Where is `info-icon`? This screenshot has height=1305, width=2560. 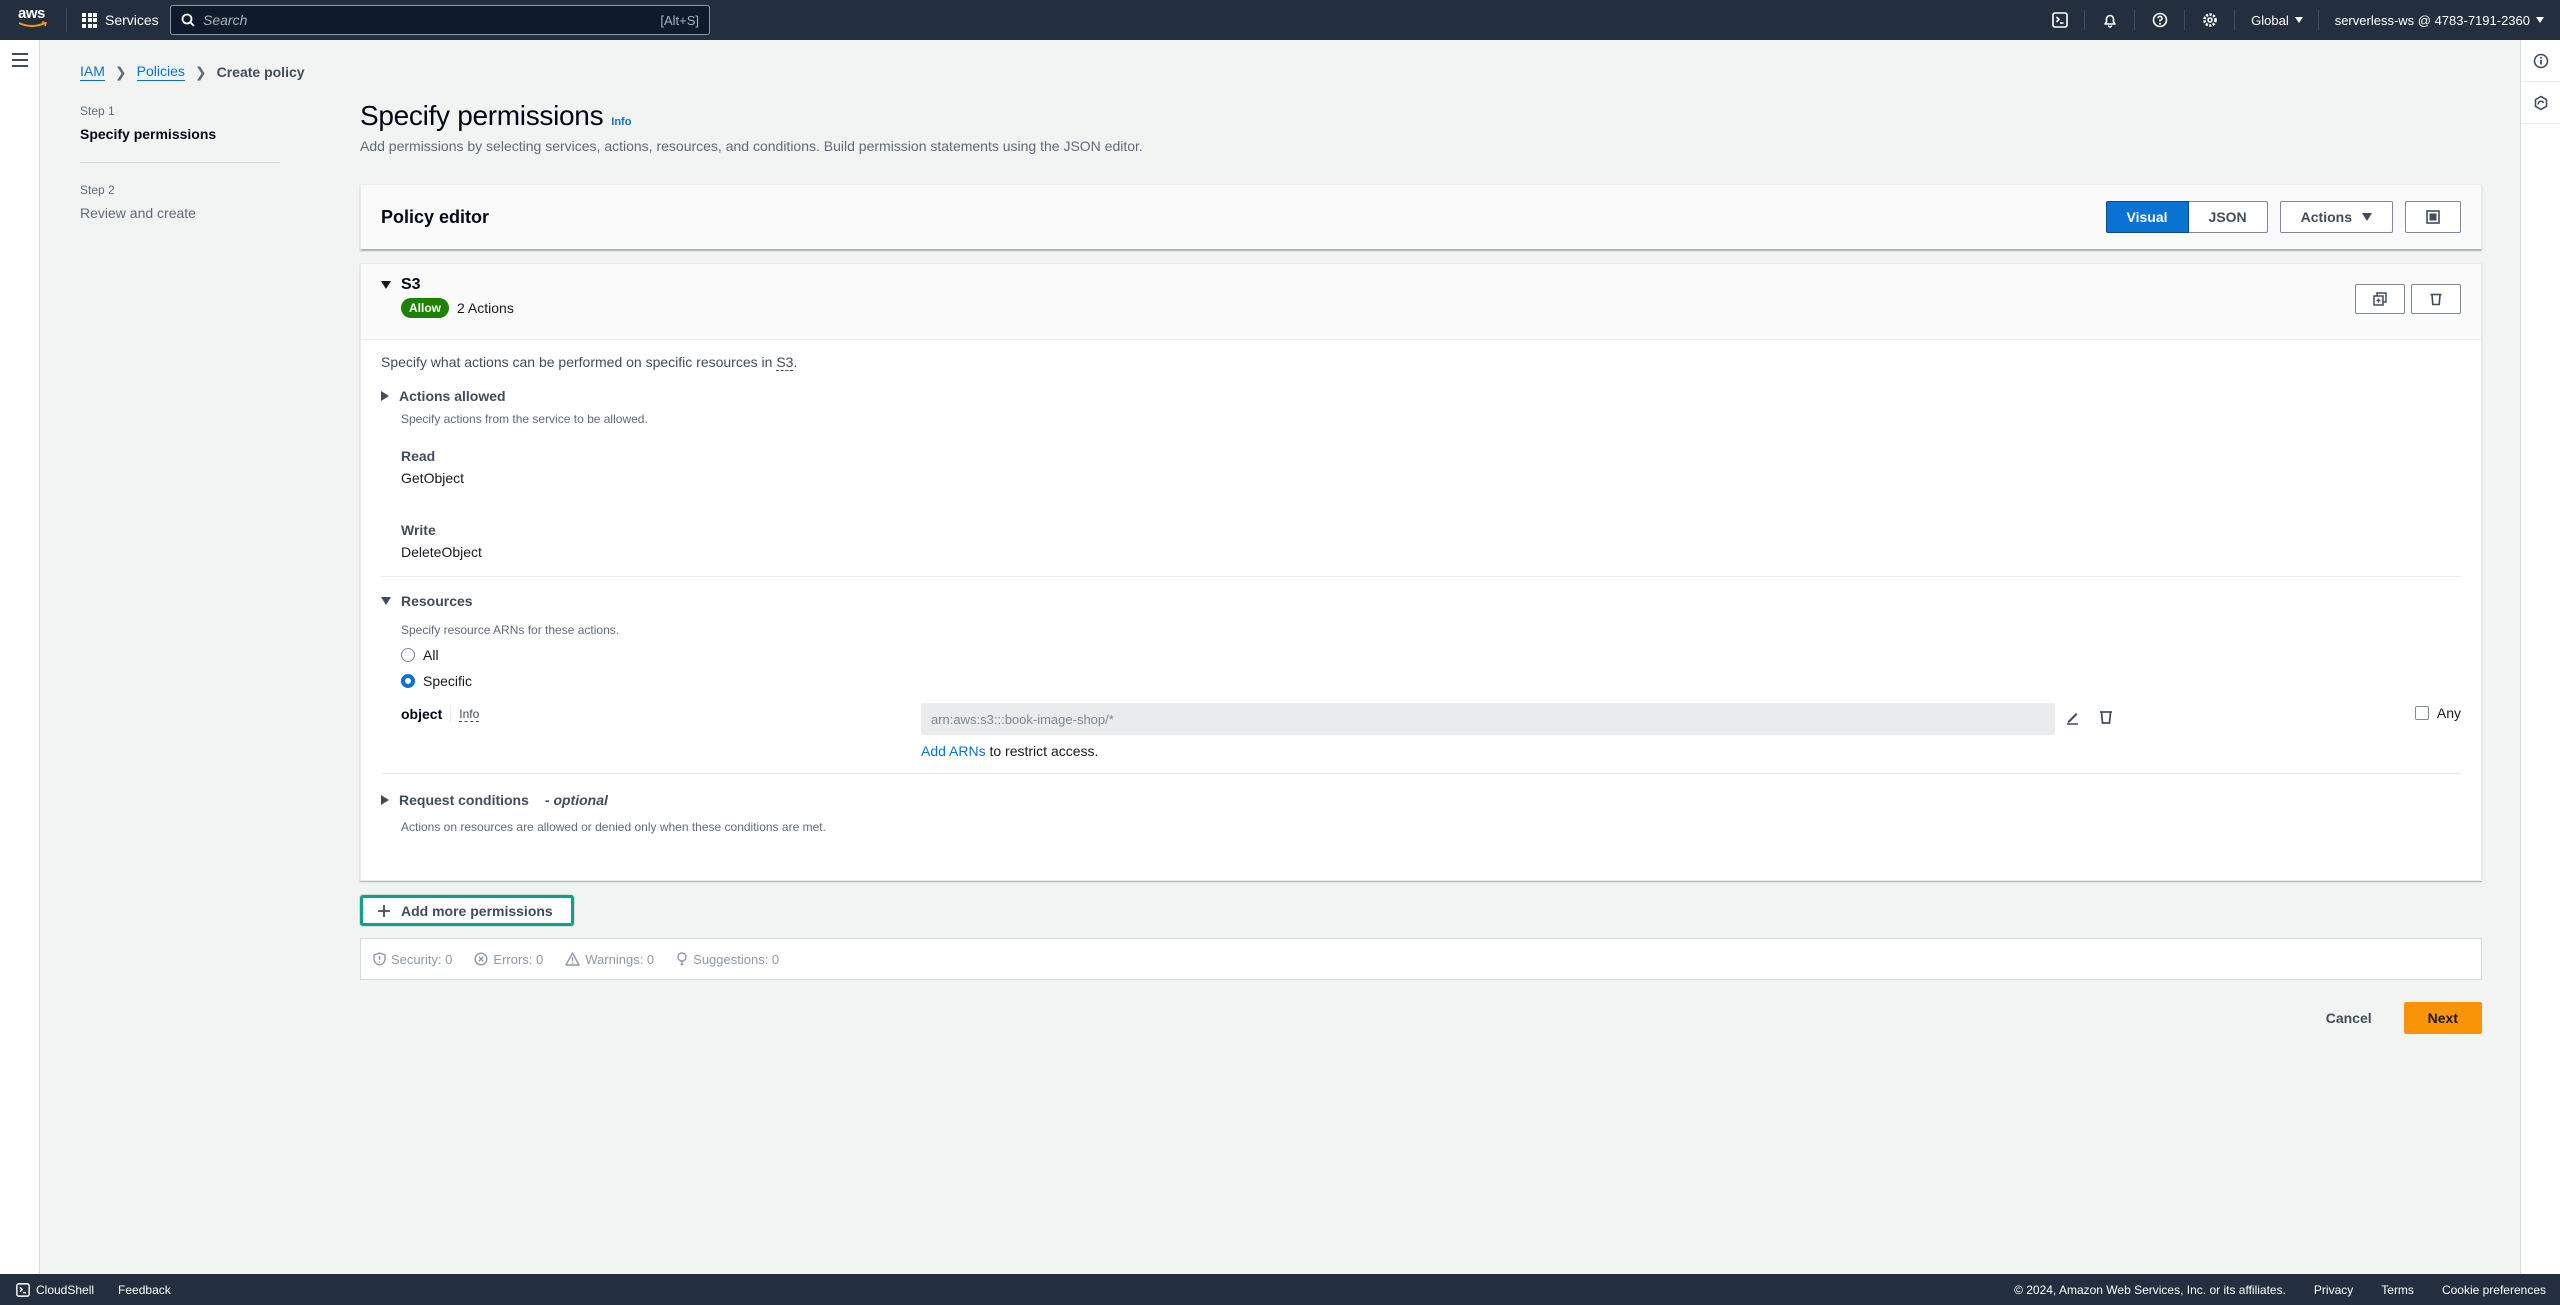
info-icon is located at coordinates (2541, 60).